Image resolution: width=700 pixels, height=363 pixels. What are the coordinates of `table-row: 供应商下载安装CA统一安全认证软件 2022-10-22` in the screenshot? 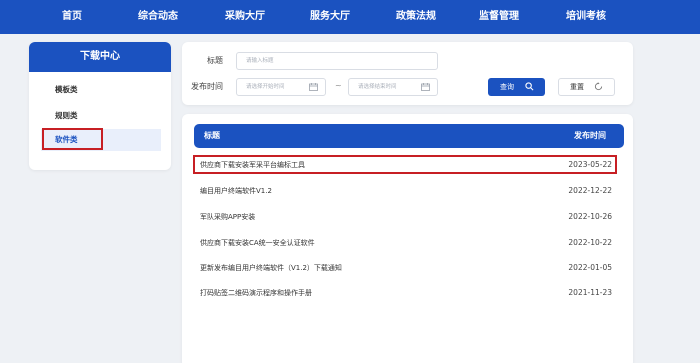 It's located at (409, 243).